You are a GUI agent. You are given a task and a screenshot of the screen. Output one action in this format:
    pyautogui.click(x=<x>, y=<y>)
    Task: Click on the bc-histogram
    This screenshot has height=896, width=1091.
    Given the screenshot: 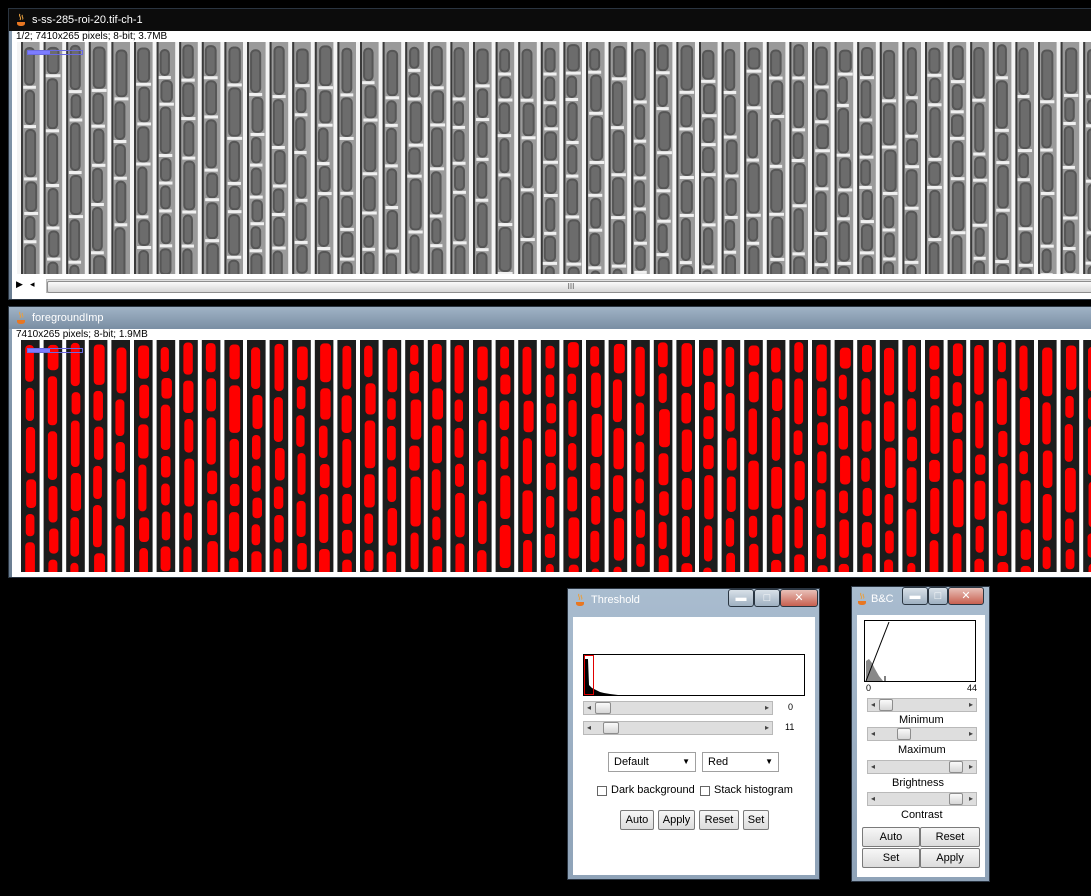 What is the action you would take?
    pyautogui.click(x=920, y=651)
    